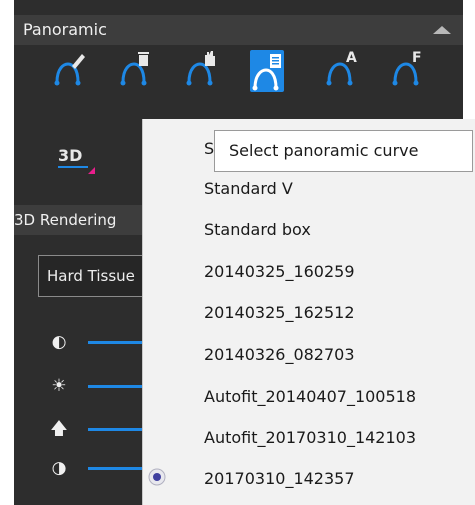 The image size is (475, 505). I want to click on opacity-icon: ◑, so click(59, 468).